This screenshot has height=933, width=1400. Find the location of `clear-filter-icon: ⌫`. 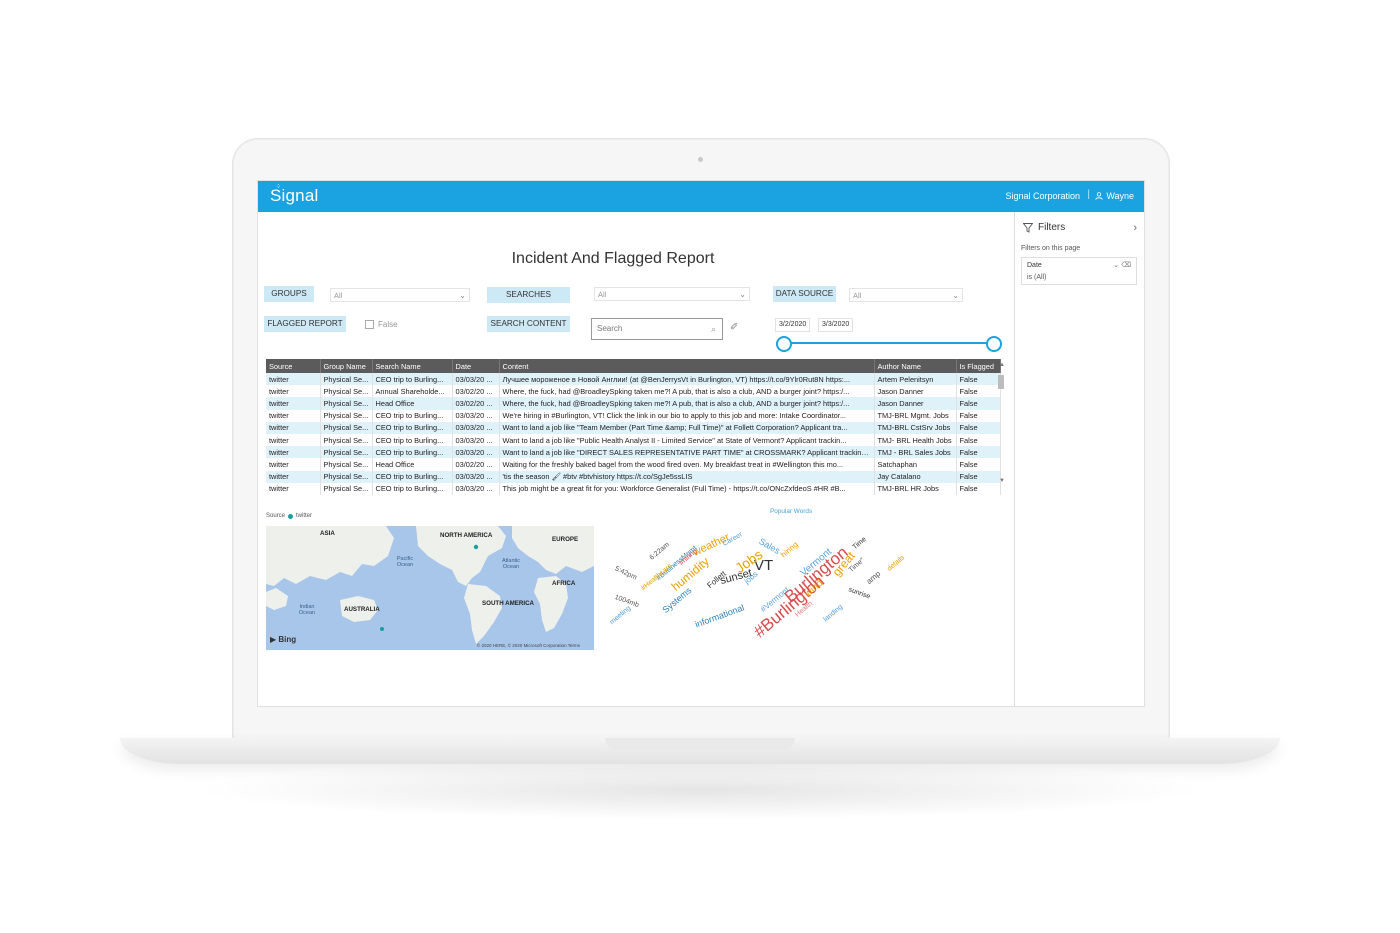

clear-filter-icon: ⌫ is located at coordinates (1126, 265).